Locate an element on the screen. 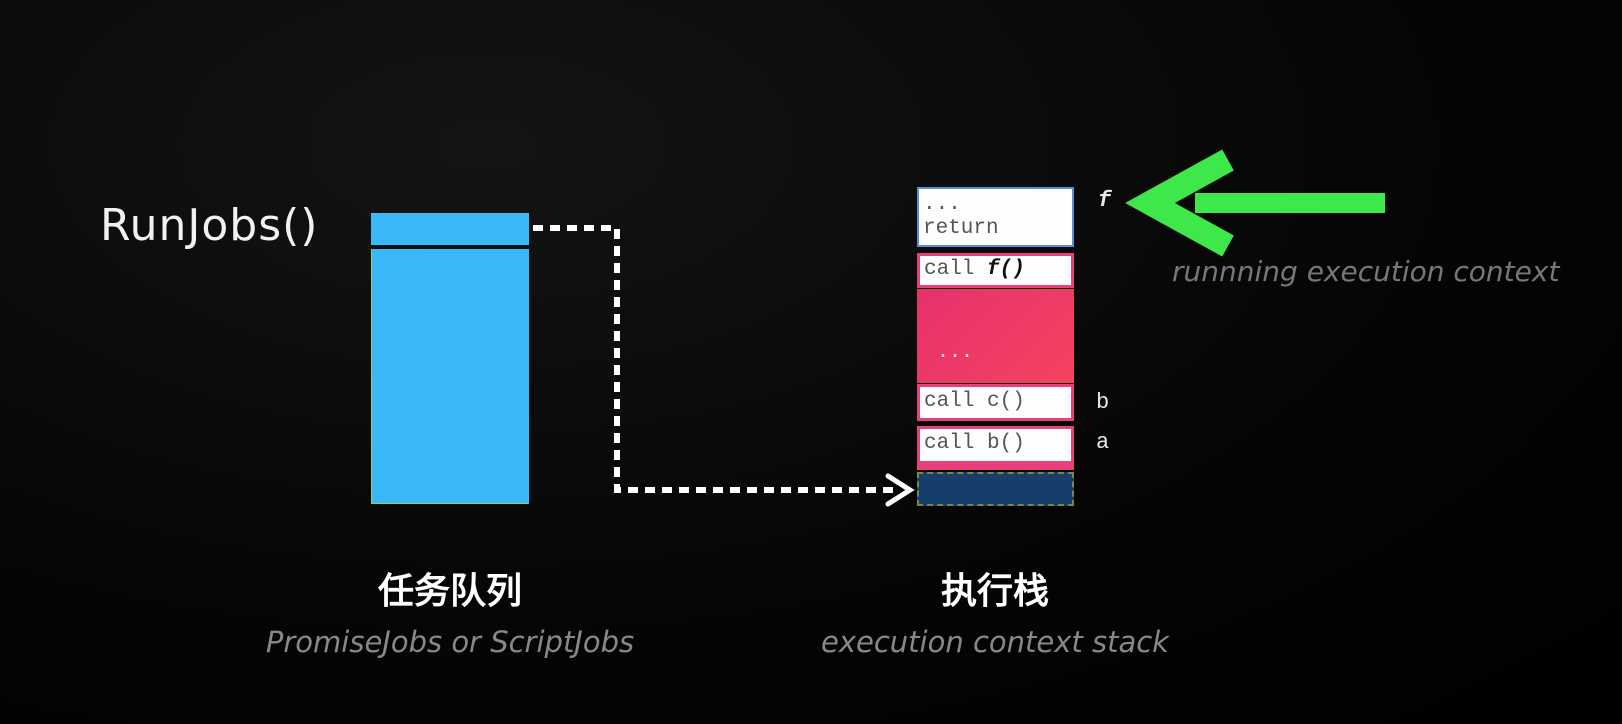 The width and height of the screenshot is (1622, 724). running-context-label: runnning execution context is located at coordinates (1366, 271).